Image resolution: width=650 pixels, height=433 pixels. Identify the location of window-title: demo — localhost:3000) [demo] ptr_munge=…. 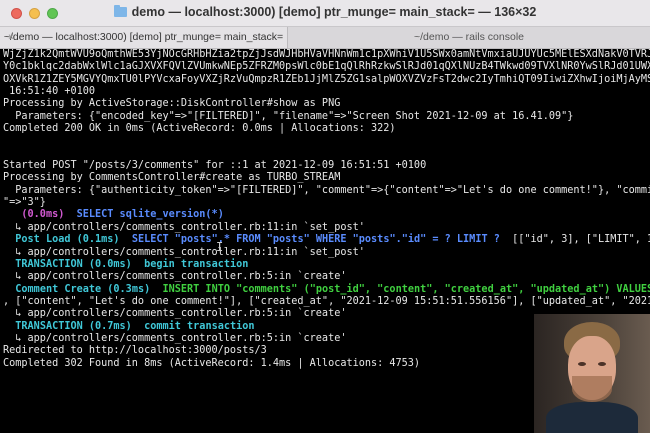
(325, 12).